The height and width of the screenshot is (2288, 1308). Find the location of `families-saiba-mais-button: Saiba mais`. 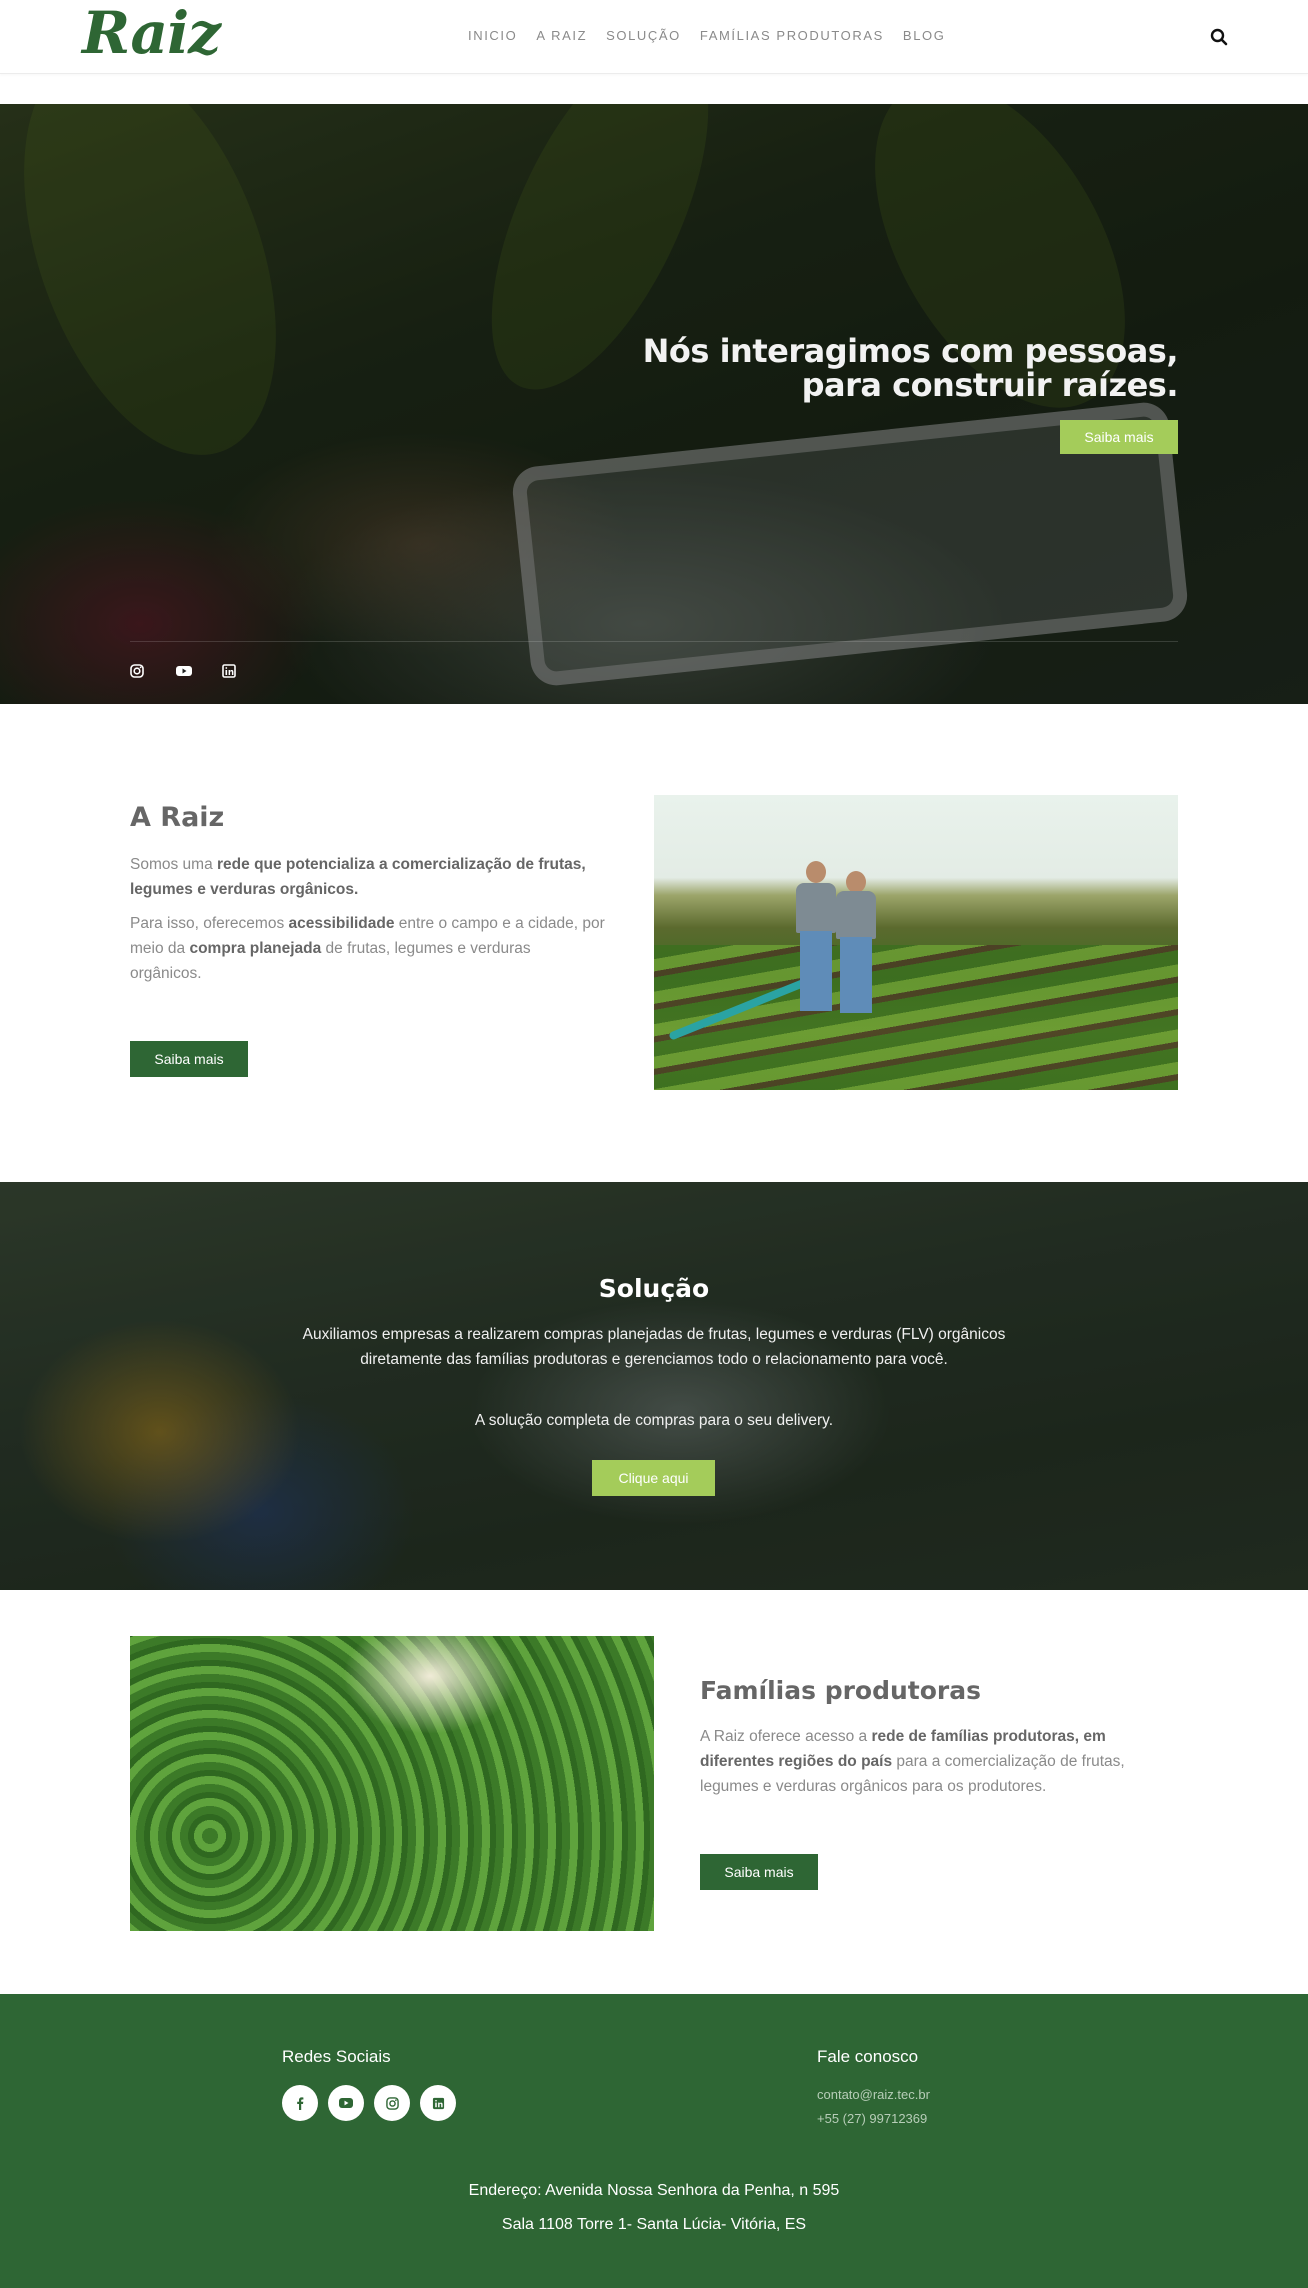

families-saiba-mais-button: Saiba mais is located at coordinates (759, 1872).